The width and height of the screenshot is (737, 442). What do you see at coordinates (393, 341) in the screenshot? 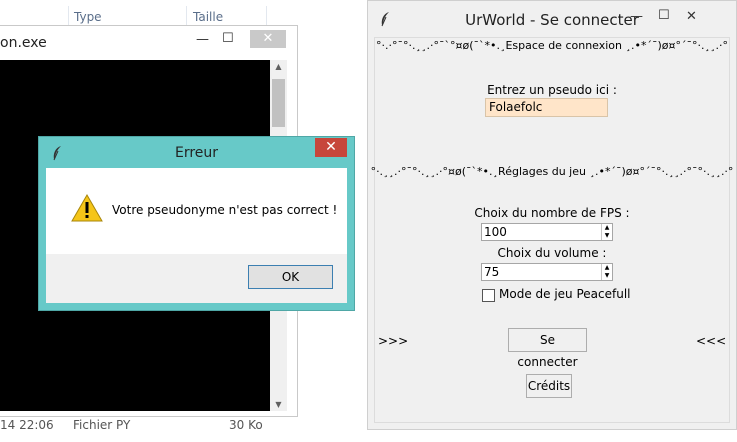
I see `left-arrows: >>>` at bounding box center [393, 341].